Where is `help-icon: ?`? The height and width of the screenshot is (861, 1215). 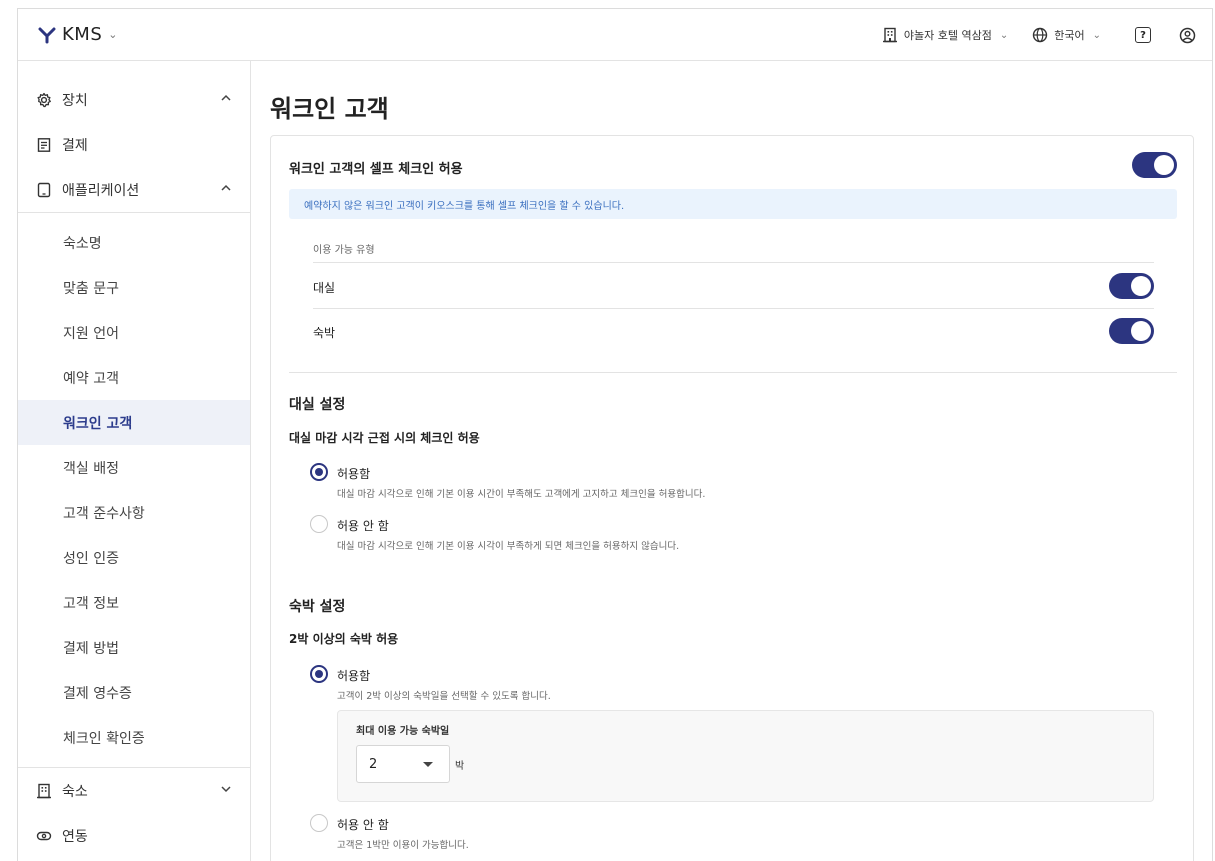
help-icon: ? is located at coordinates (1143, 35).